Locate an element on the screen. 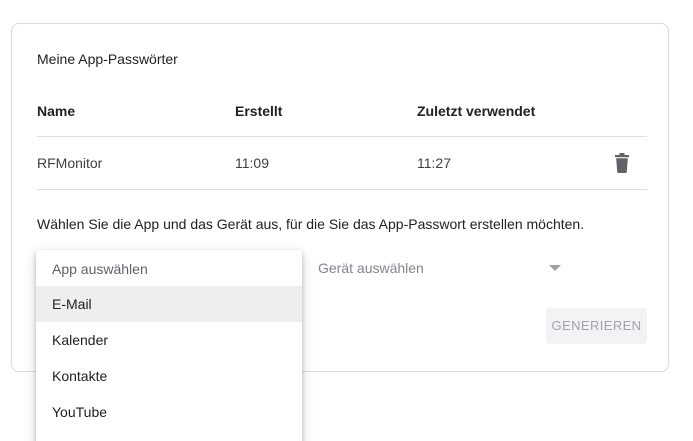  app-option-calendar: Kalender is located at coordinates (169, 340).